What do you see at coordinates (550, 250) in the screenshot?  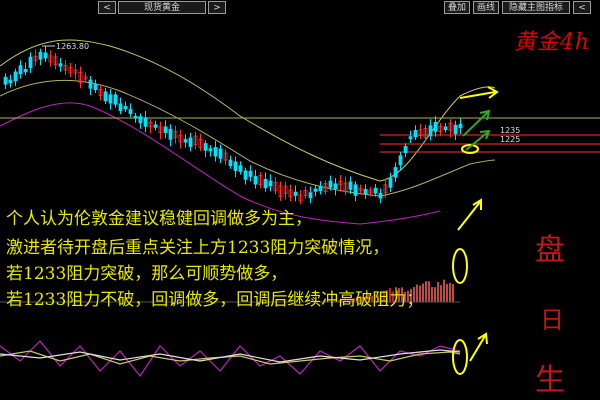 I see `side-note-1: 盘` at bounding box center [550, 250].